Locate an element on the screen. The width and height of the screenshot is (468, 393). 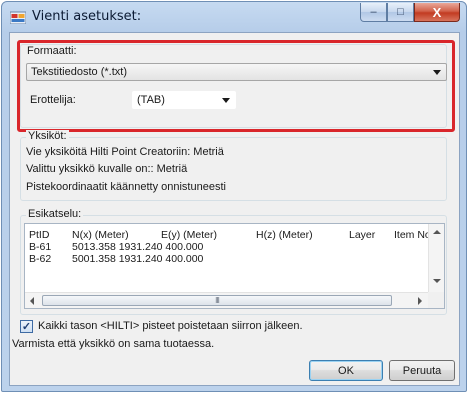
minimize-icon: – is located at coordinates (373, 12).